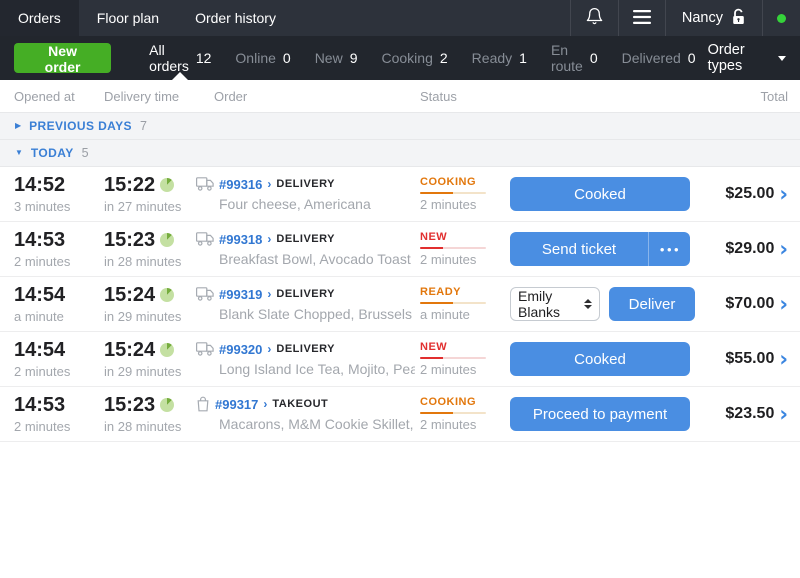 The image size is (800, 578). What do you see at coordinates (747, 58) in the screenshot?
I see `order-types-dropdown: Order types` at bounding box center [747, 58].